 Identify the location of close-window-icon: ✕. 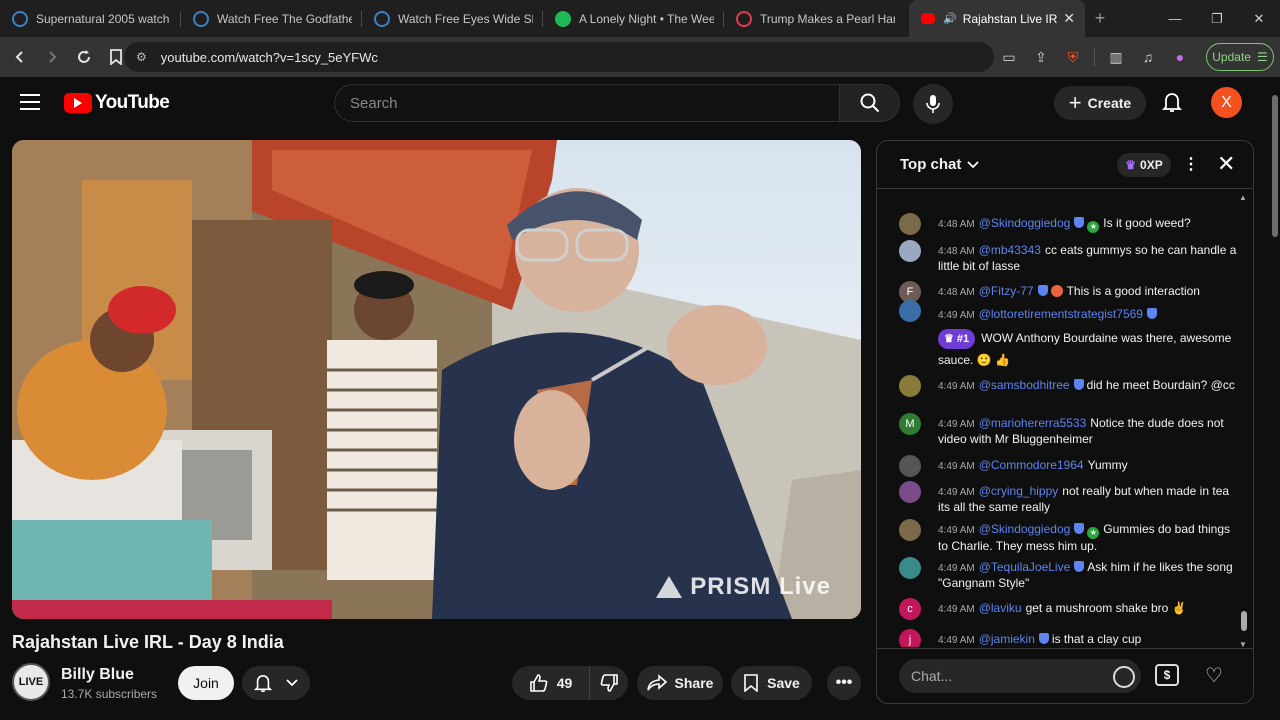
(1259, 18).